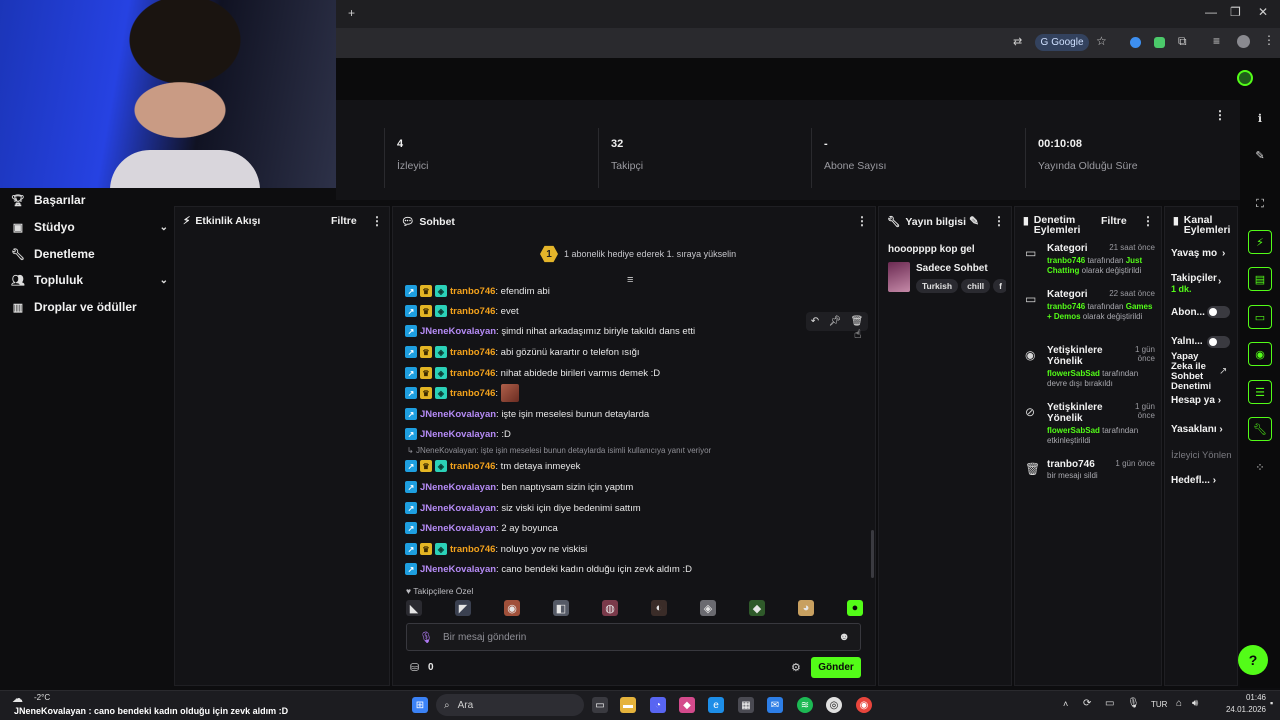  Describe the element at coordinates (1198, 253) in the screenshot. I see `slow-mode-item: Yavaş mo ›` at that location.